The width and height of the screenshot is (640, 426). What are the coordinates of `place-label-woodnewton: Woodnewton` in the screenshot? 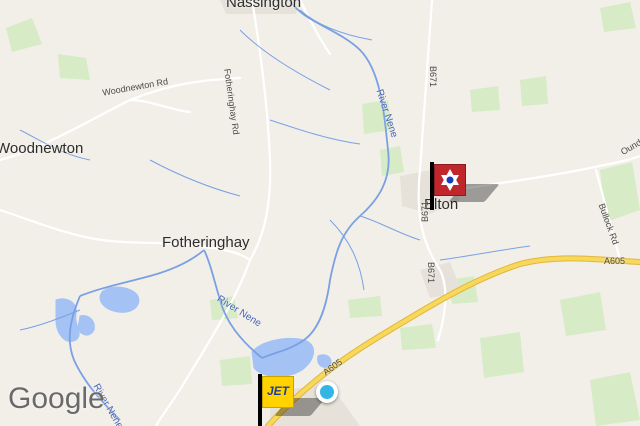 It's located at (41, 148).